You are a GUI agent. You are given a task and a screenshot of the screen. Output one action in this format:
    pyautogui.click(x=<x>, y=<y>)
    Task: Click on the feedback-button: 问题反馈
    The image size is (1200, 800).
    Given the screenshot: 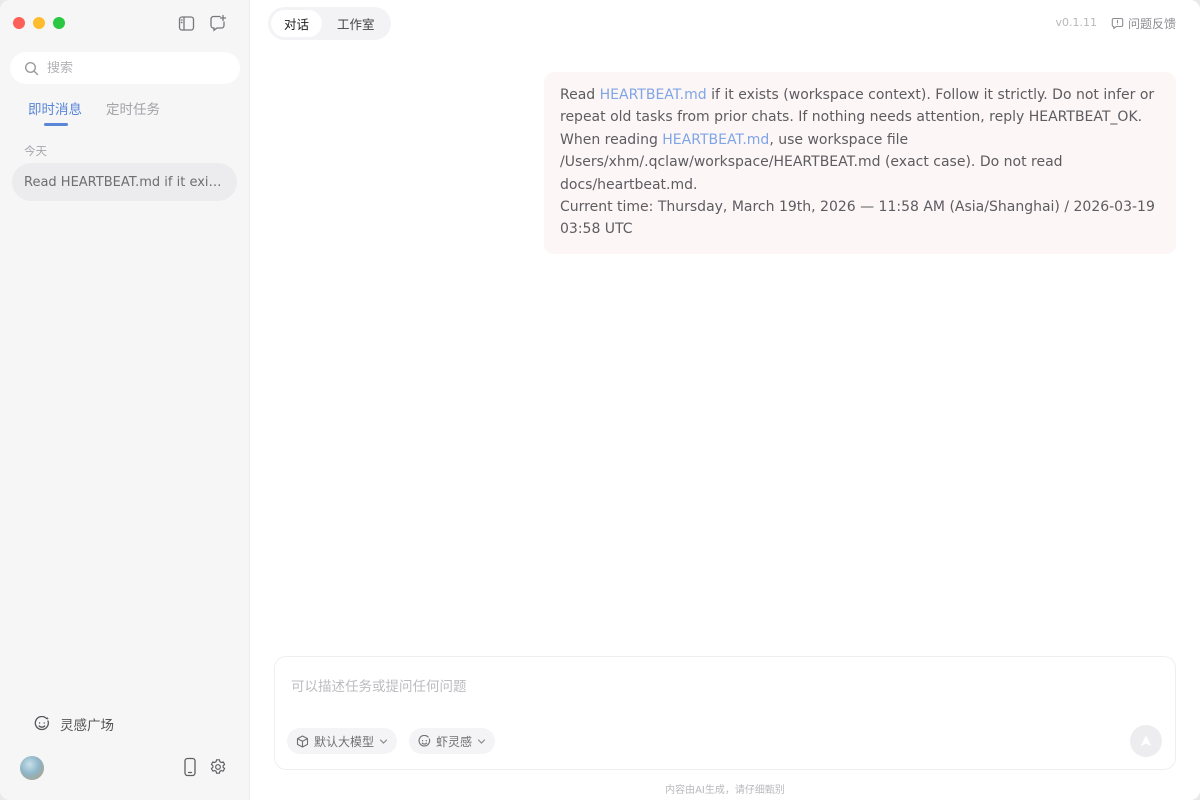 What is the action you would take?
    pyautogui.click(x=1143, y=23)
    